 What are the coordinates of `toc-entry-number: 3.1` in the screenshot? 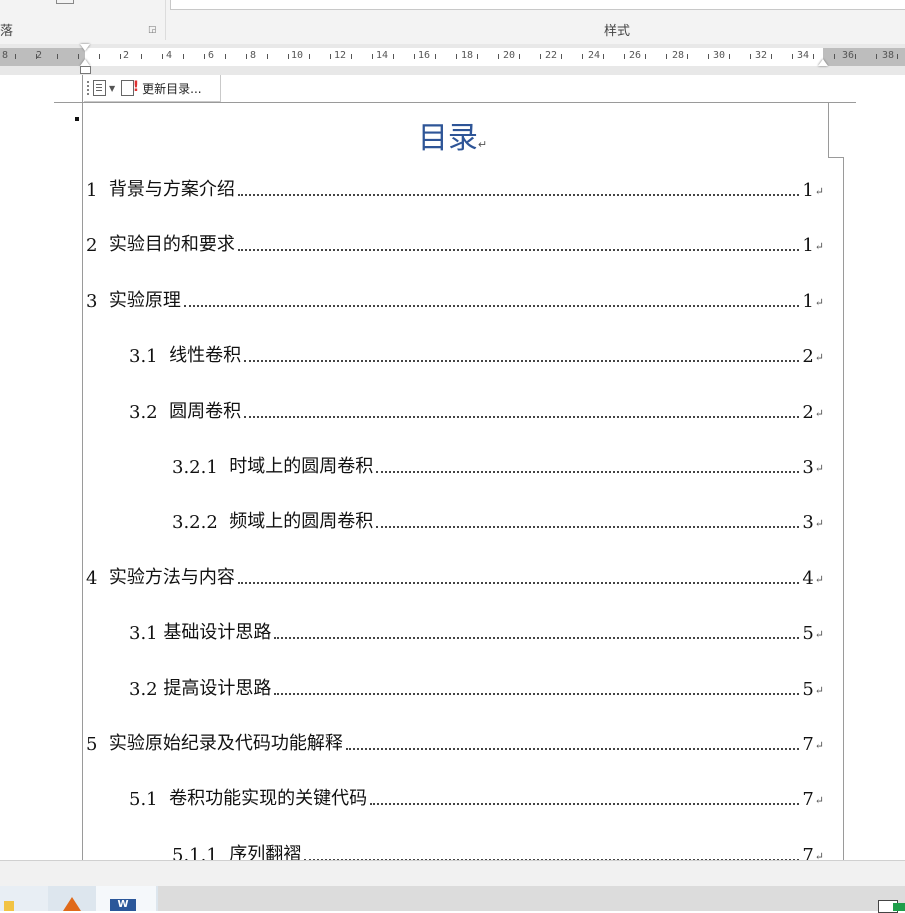 It's located at (146, 634).